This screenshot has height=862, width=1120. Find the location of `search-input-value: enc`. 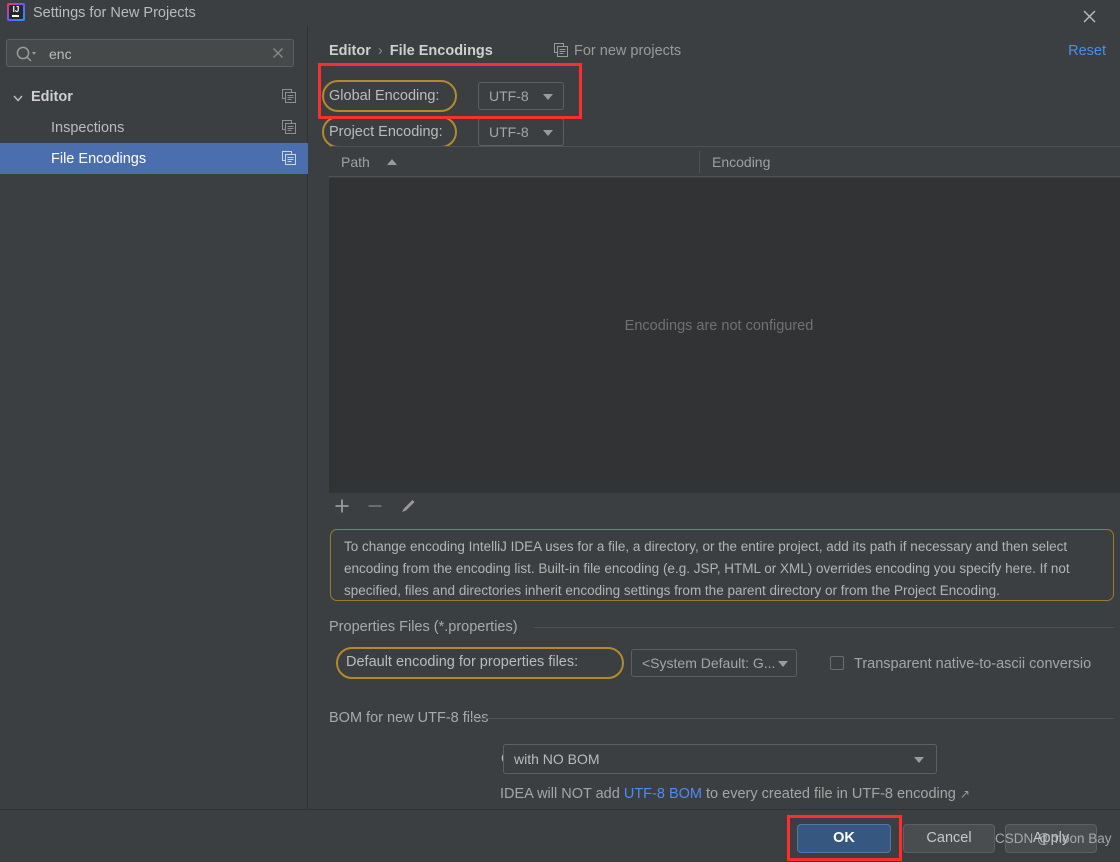

search-input-value: enc is located at coordinates (60, 54).